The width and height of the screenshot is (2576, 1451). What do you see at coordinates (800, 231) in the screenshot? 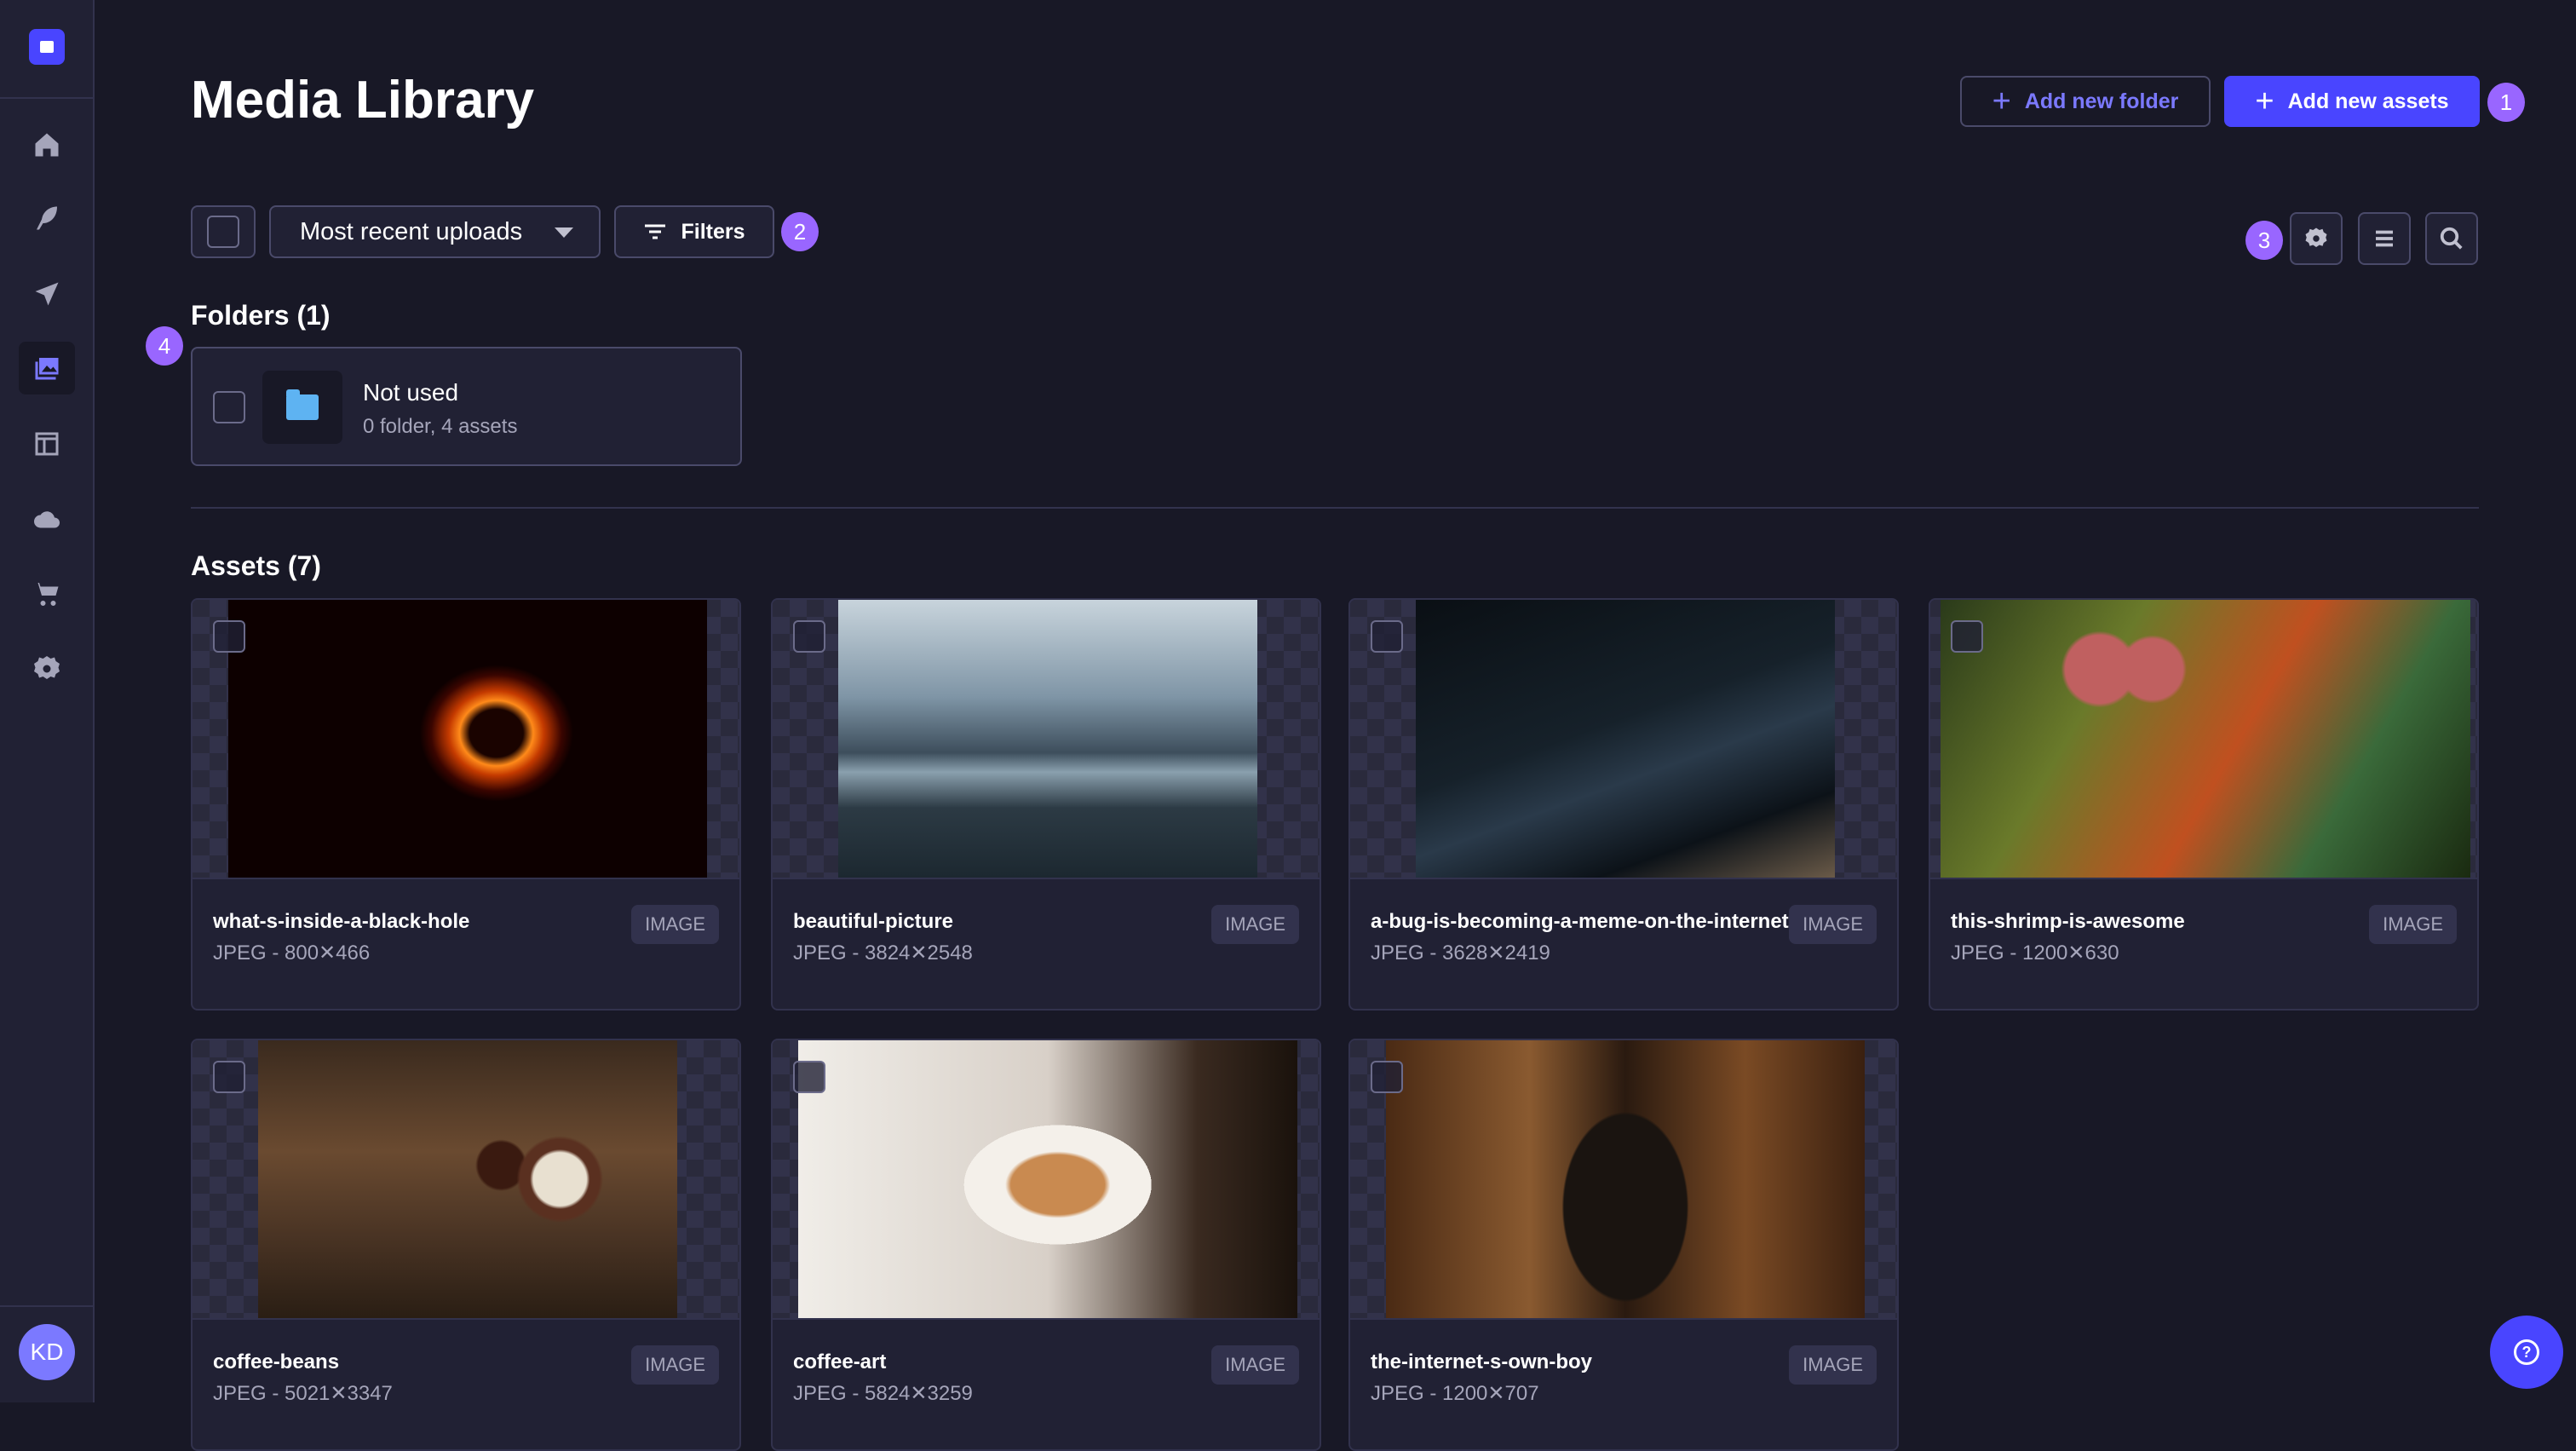
I see `annotation-badge: 2` at bounding box center [800, 231].